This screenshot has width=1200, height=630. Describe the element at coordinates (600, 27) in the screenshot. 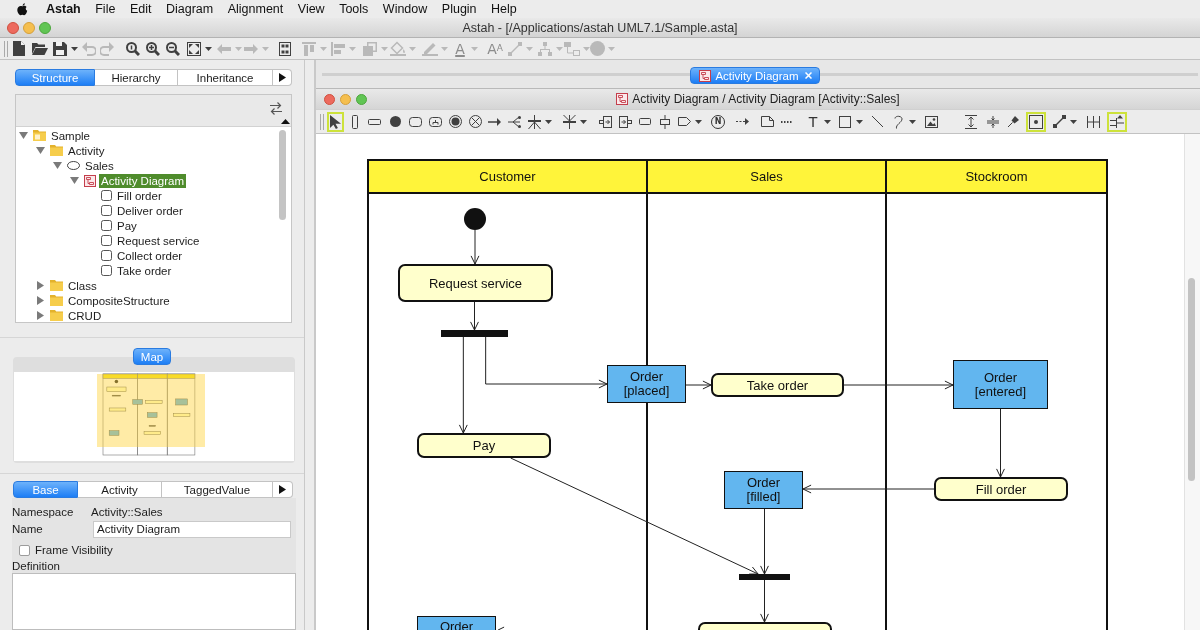

I see `window-title: Astah - [/Applications/astah UML7.1/Sample.asta]` at that location.